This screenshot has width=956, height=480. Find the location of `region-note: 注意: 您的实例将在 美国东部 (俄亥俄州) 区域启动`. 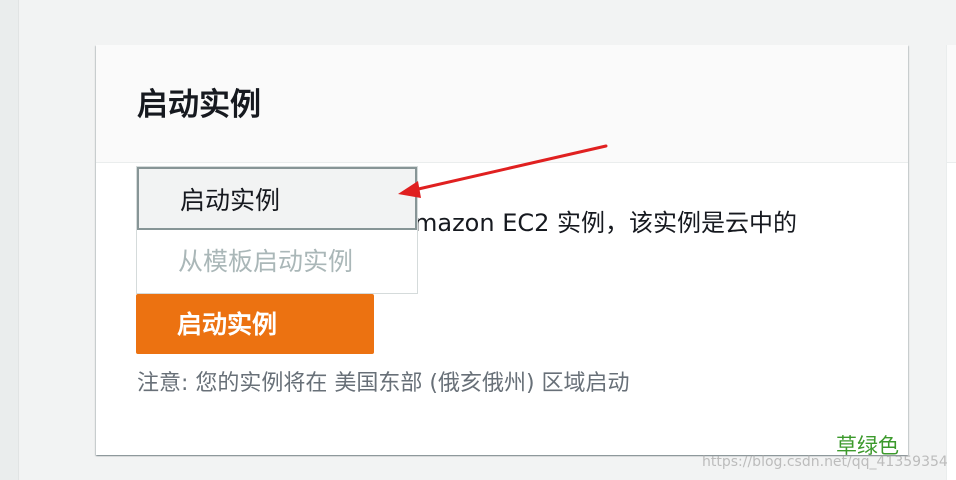

region-note: 注意: 您的实例将在 美国东部 (俄亥俄州) 区域启动 is located at coordinates (383, 383).